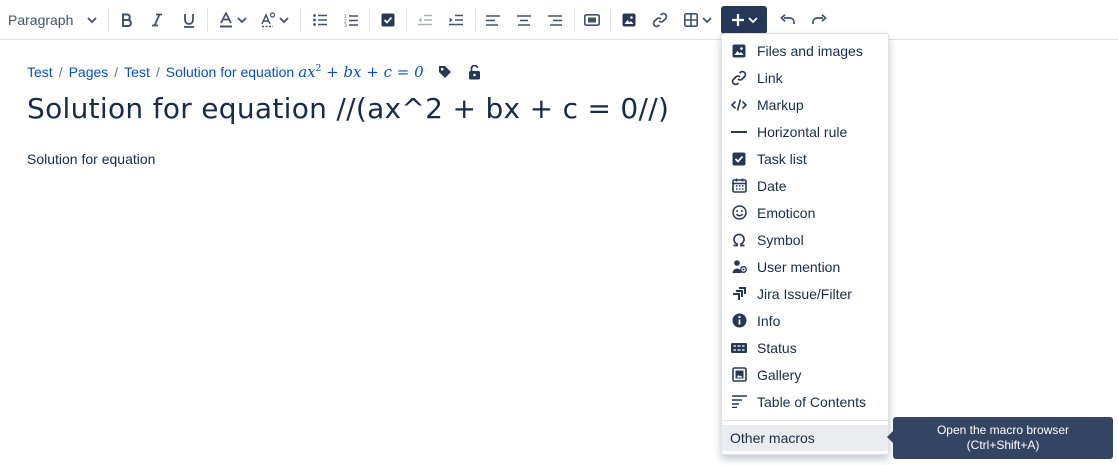  I want to click on label-tag-icon, so click(445, 72).